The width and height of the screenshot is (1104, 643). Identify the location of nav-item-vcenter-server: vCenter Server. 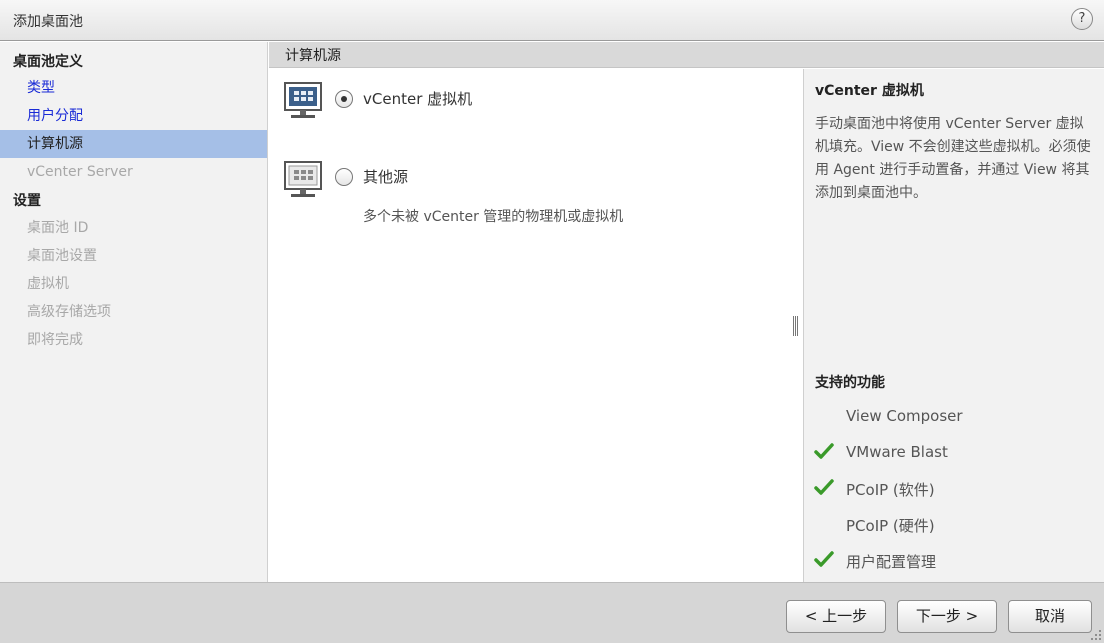
(80, 172).